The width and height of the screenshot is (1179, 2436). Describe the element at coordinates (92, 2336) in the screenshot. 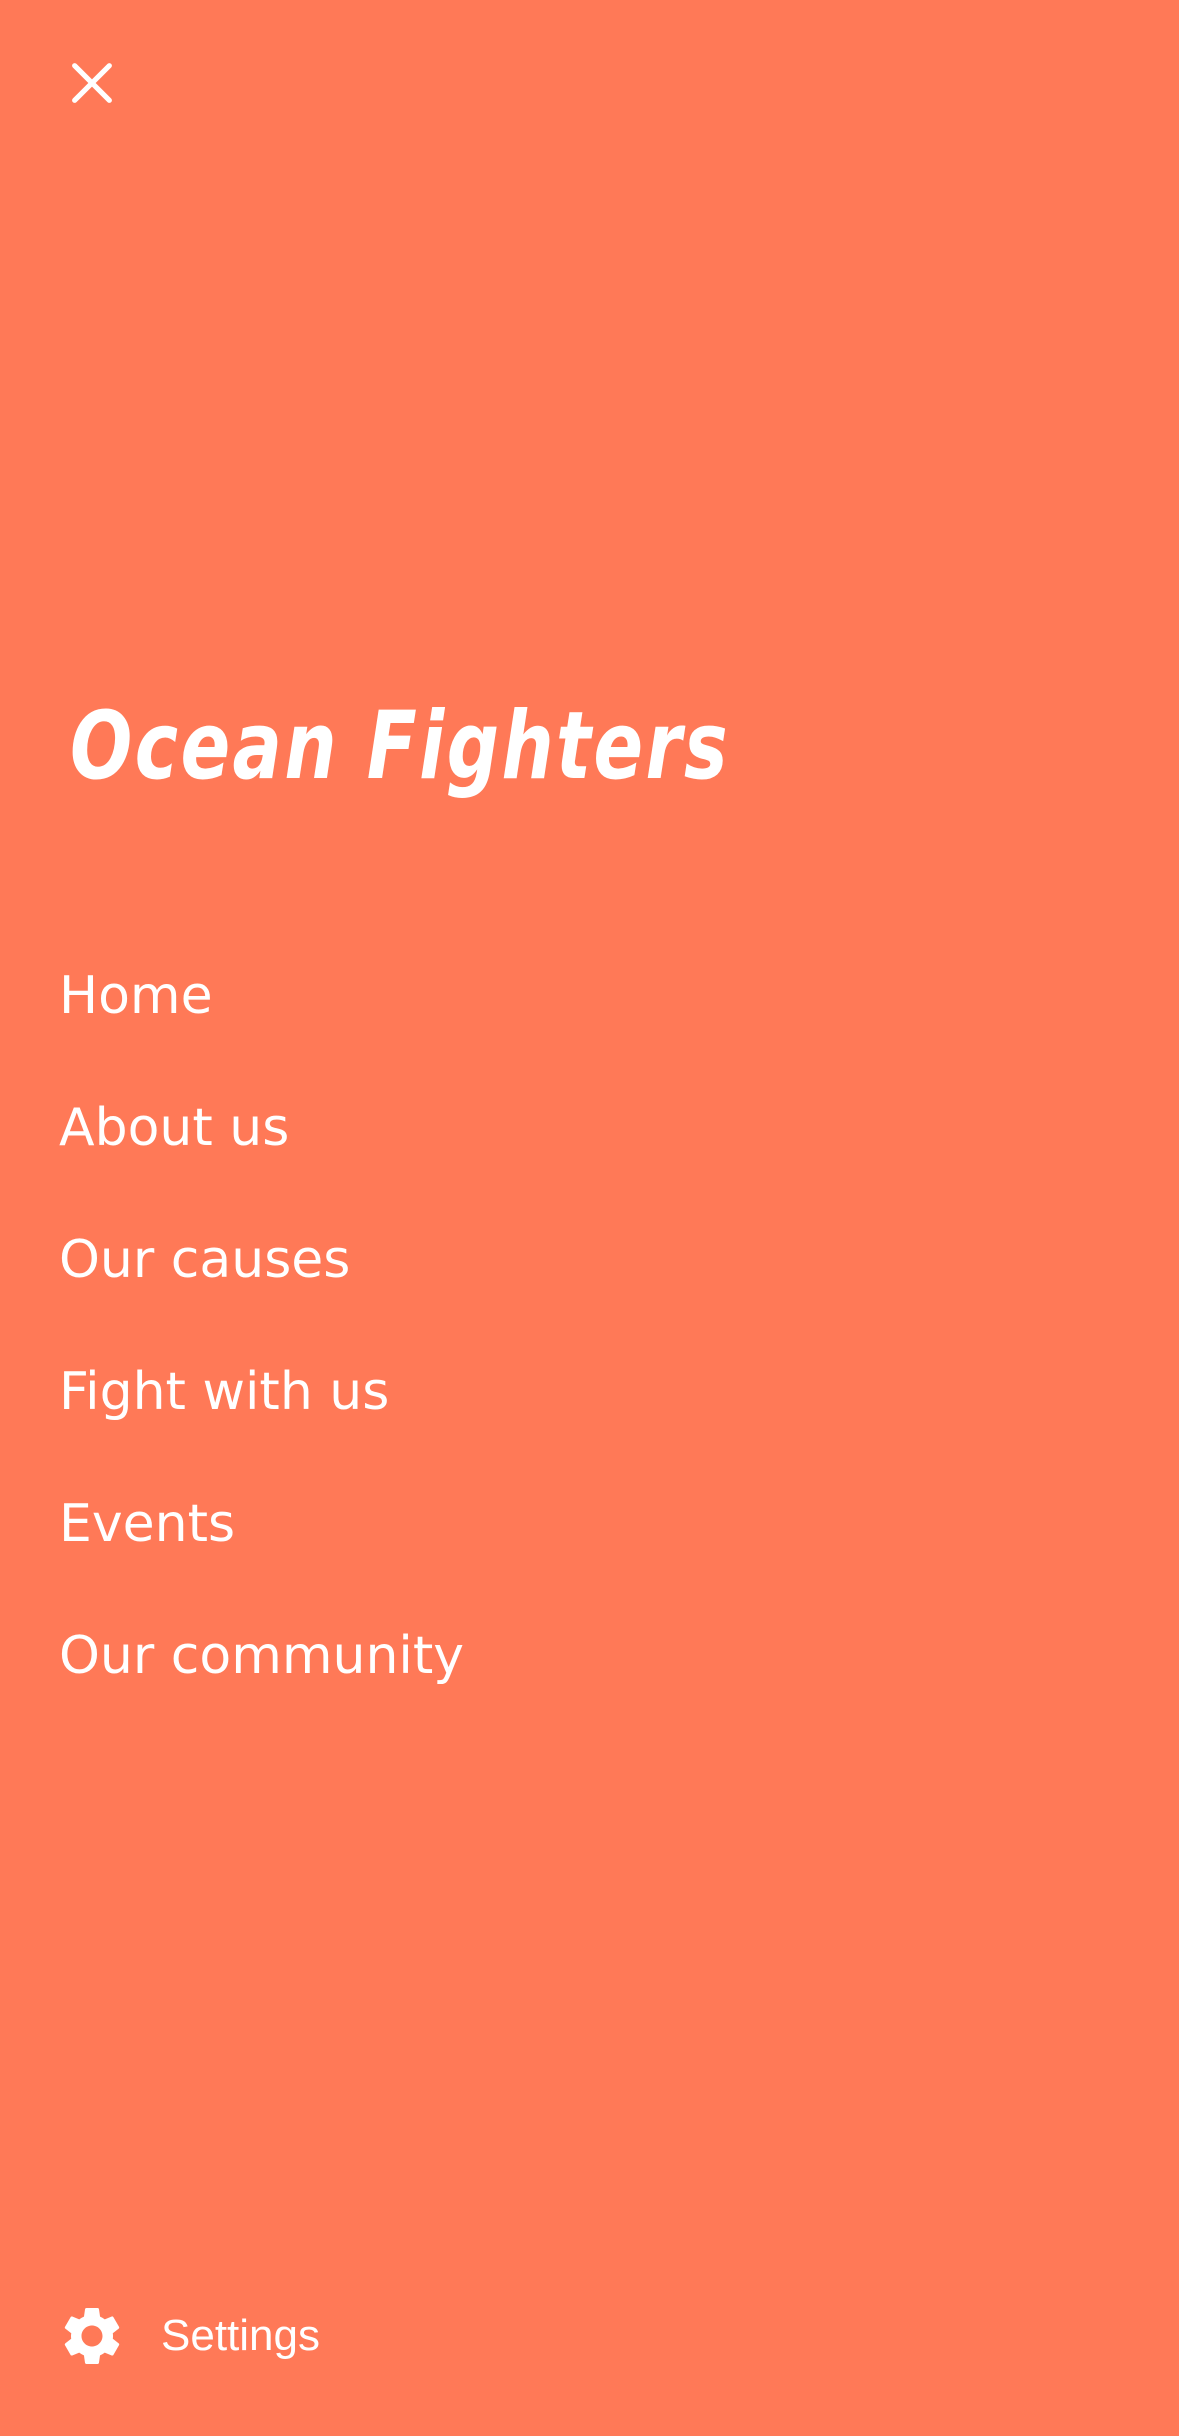

I see `gear-icon` at that location.